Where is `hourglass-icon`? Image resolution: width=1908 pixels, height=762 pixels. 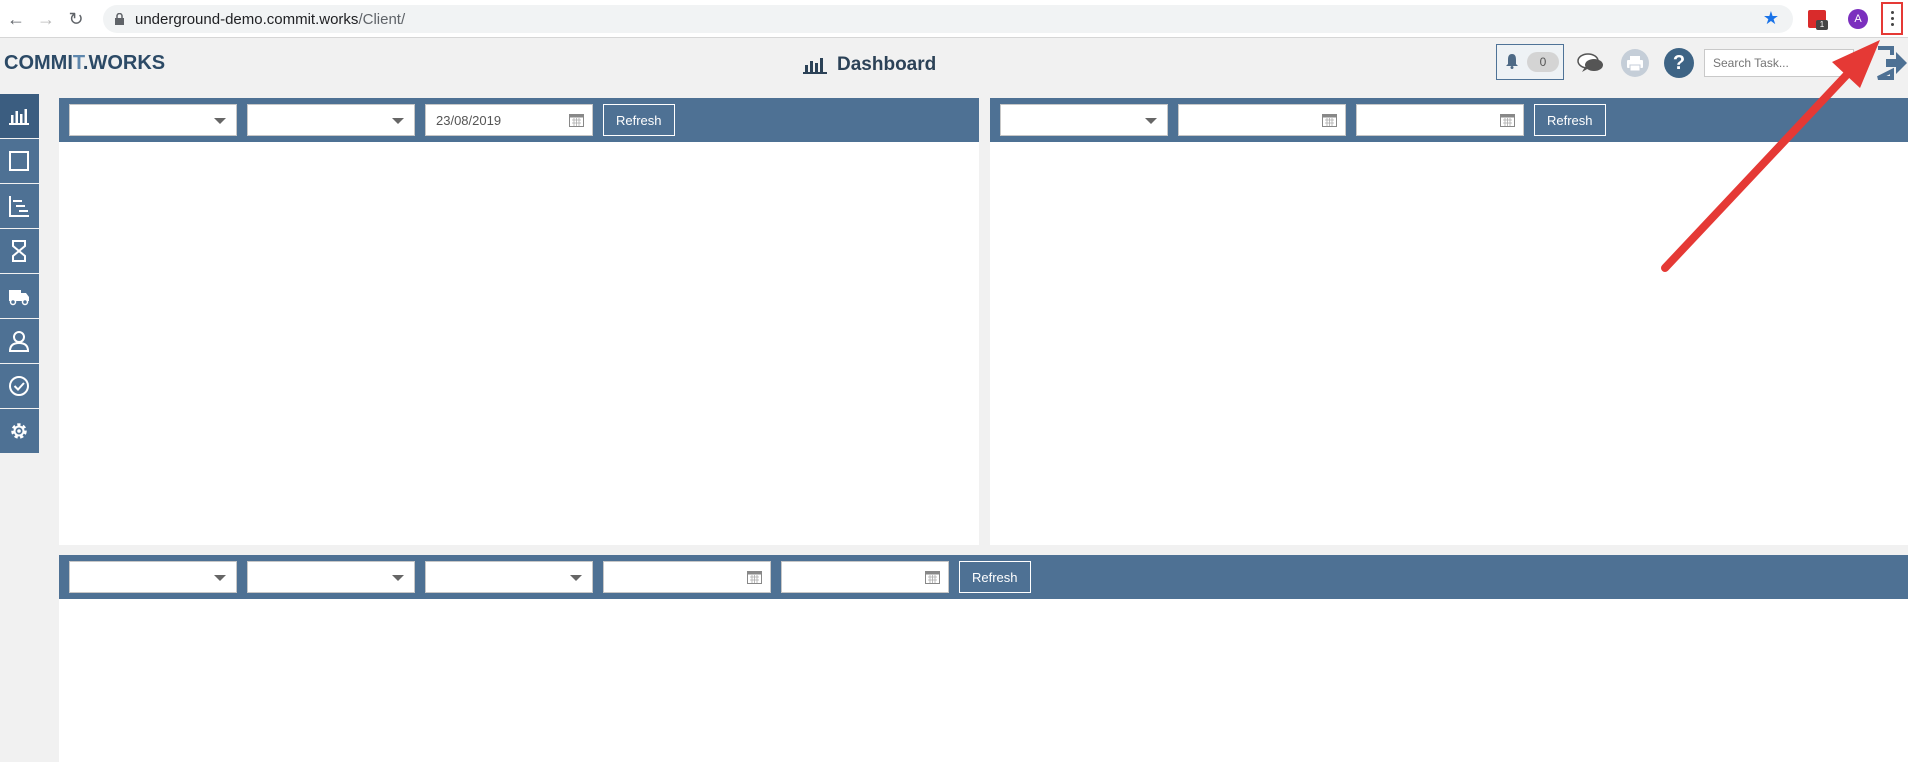
hourglass-icon is located at coordinates (19, 251).